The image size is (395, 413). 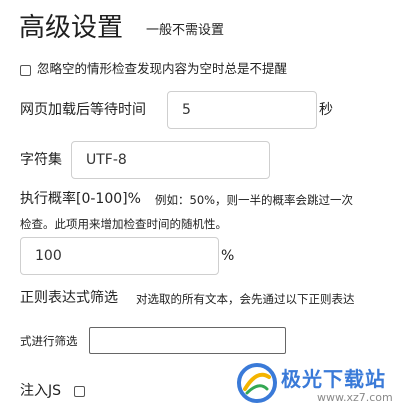 What do you see at coordinates (69, 298) in the screenshot?
I see `regex-label: 正则表达式筛选` at bounding box center [69, 298].